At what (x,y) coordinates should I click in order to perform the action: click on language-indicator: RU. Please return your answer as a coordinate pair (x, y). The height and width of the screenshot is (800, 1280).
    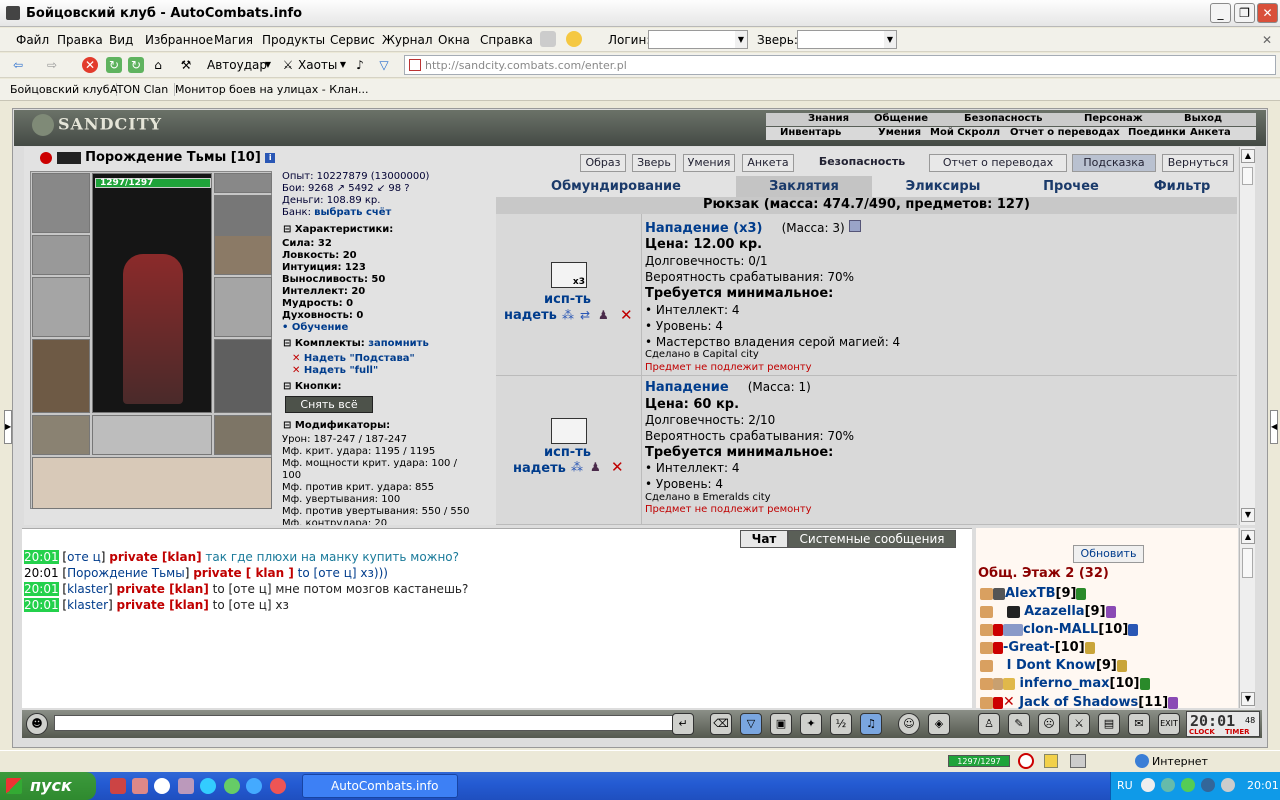
    Looking at the image, I should click on (1125, 785).